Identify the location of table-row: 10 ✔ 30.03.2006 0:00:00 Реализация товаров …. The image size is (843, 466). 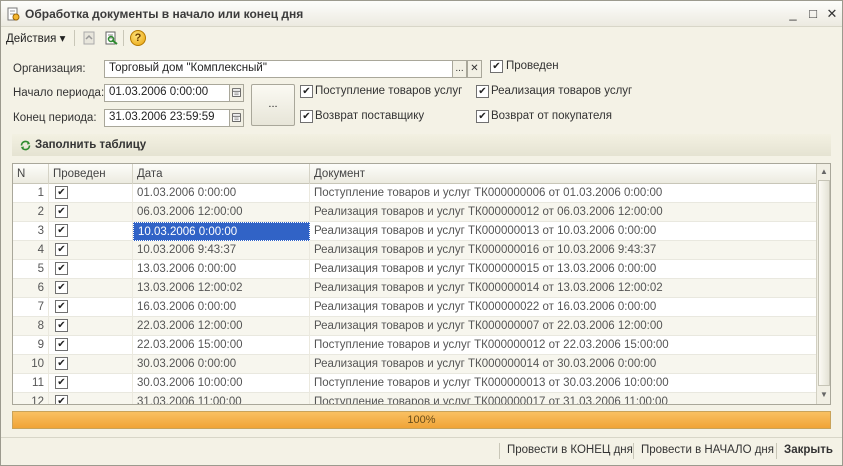
(414, 364).